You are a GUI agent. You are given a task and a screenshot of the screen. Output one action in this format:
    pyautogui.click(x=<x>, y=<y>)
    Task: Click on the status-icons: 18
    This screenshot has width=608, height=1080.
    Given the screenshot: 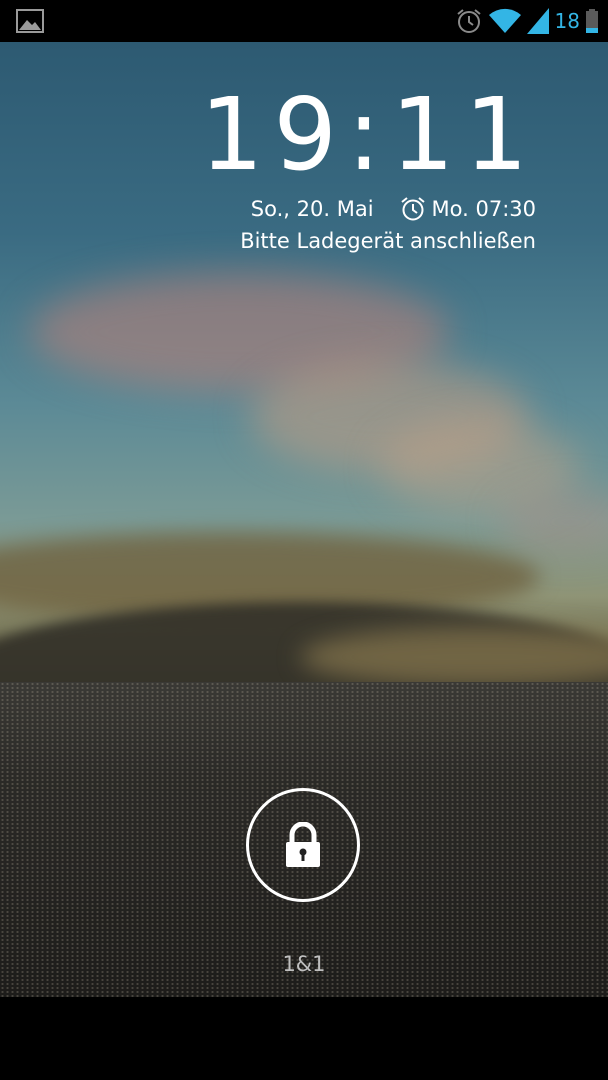 What is the action you would take?
    pyautogui.click(x=526, y=21)
    